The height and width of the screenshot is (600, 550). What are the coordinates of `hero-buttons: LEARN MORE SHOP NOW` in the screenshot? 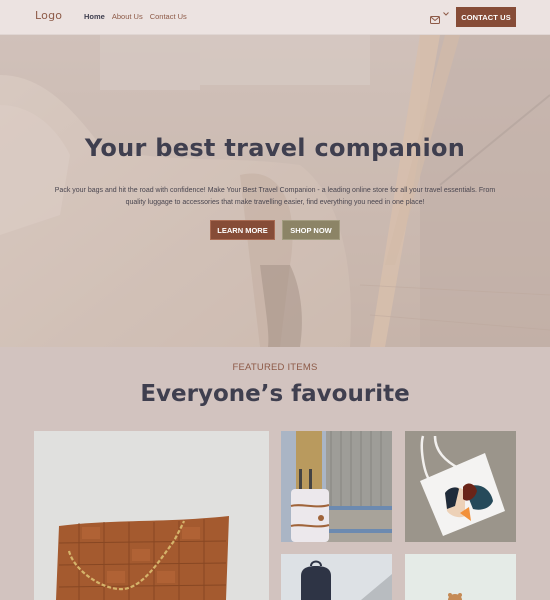 It's located at (275, 230).